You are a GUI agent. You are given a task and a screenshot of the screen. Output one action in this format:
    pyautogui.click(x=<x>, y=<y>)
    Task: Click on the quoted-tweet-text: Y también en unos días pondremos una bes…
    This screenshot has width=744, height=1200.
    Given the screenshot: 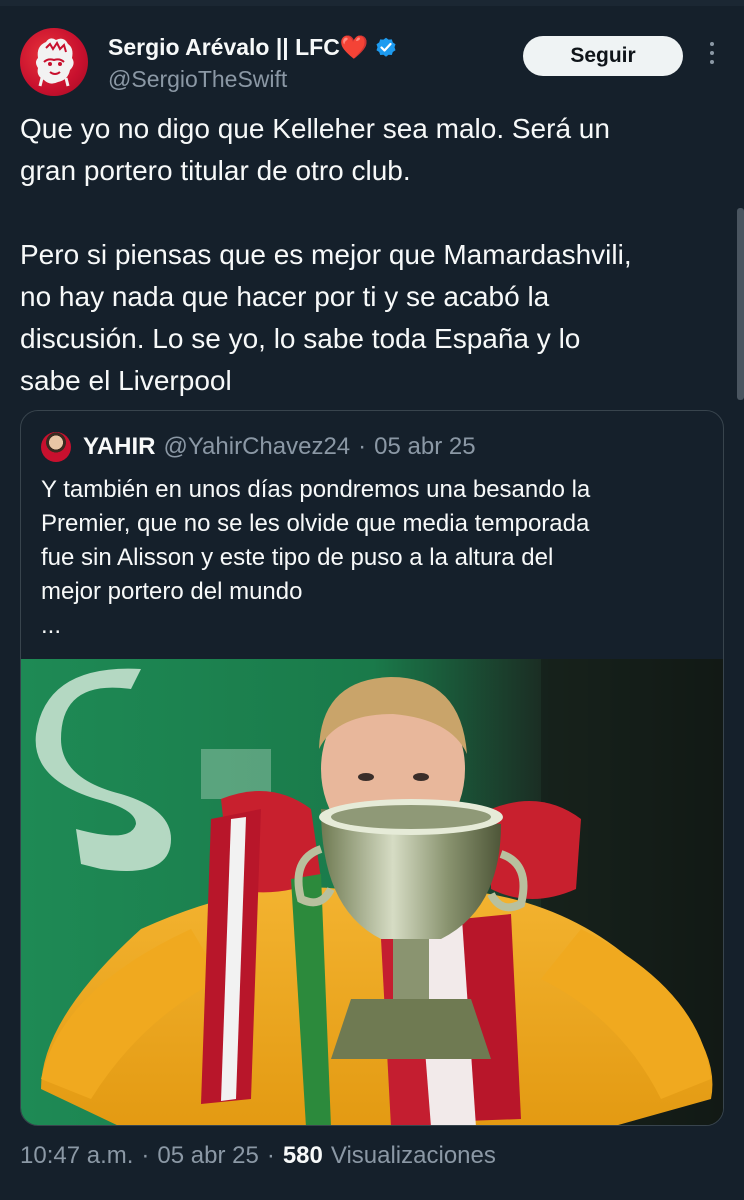 What is the action you would take?
    pyautogui.click(x=316, y=557)
    